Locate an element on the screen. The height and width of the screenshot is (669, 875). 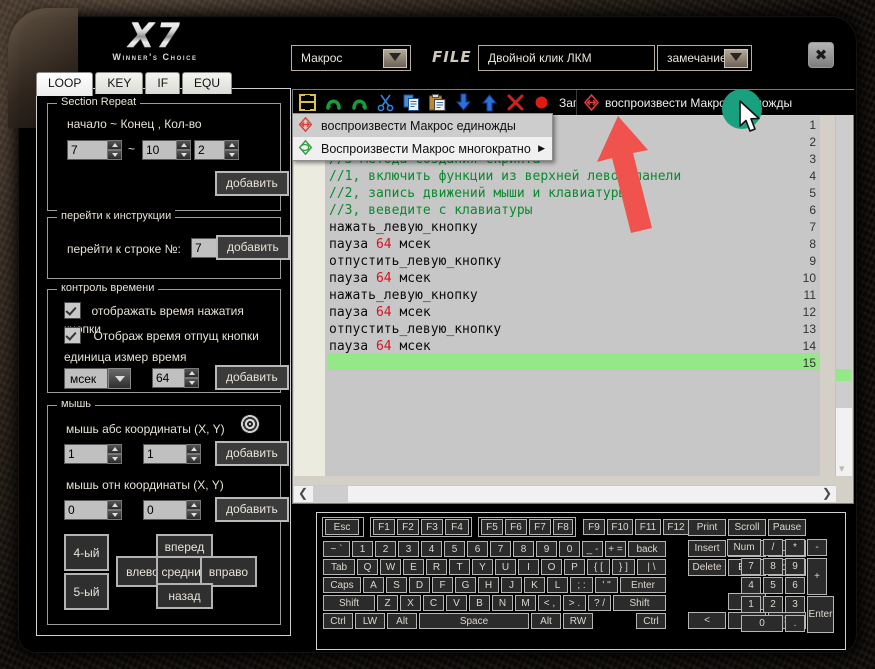
mouse-button-5: 5-ый is located at coordinates (86, 591).